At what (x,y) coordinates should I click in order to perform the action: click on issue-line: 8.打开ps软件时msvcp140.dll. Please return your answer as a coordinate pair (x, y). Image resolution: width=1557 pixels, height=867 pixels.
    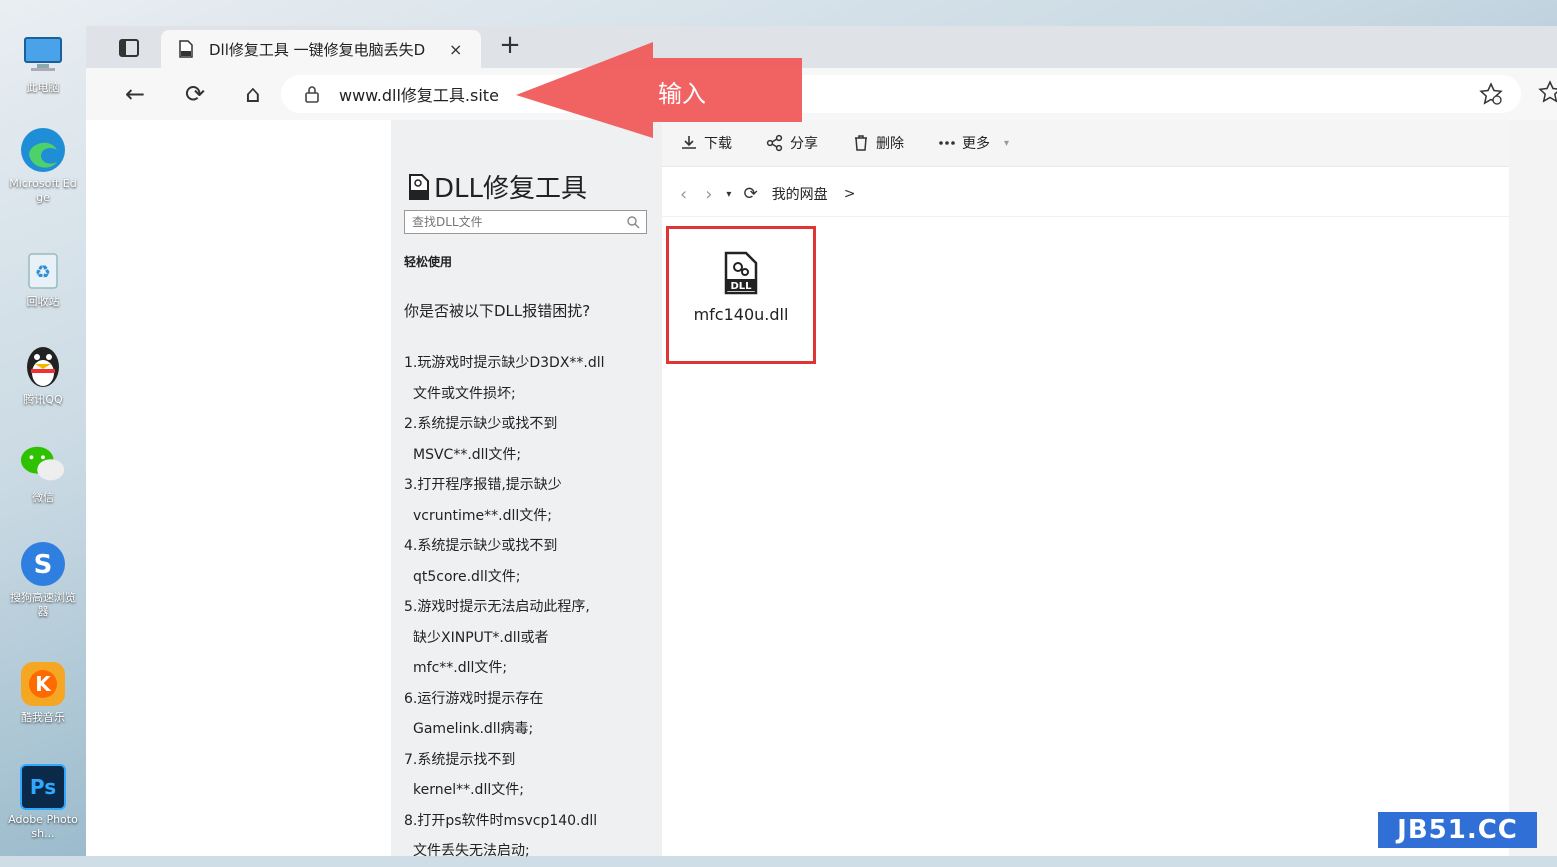
    Looking at the image, I should click on (501, 820).